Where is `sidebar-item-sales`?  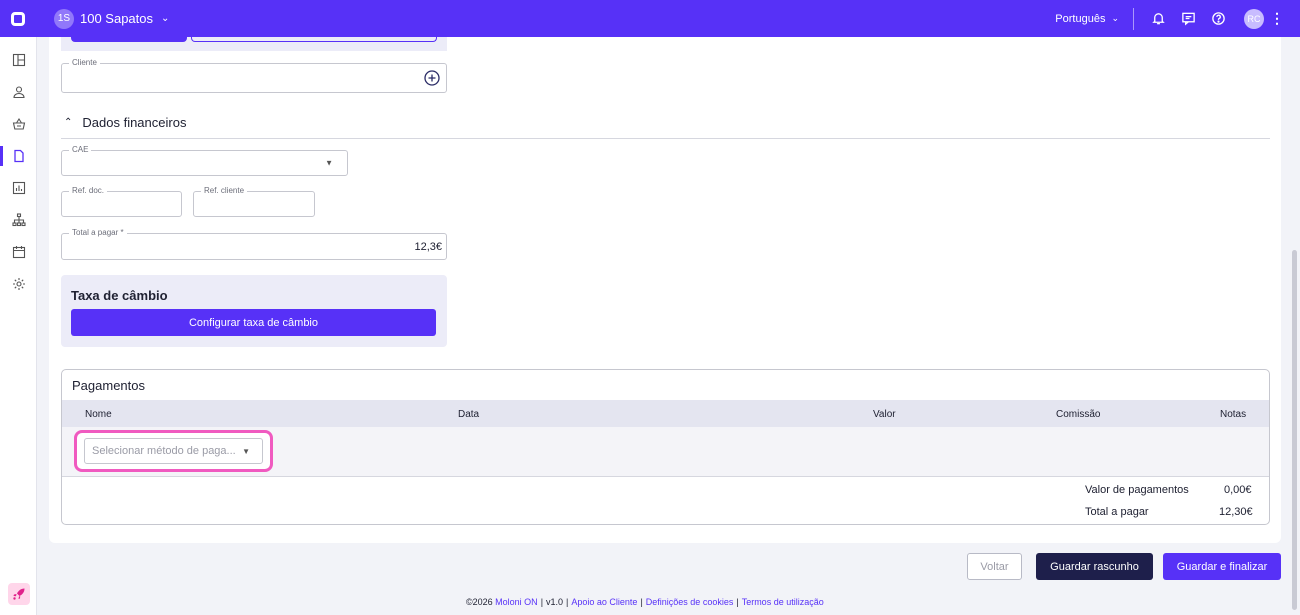
sidebar-item-sales is located at coordinates (18, 124).